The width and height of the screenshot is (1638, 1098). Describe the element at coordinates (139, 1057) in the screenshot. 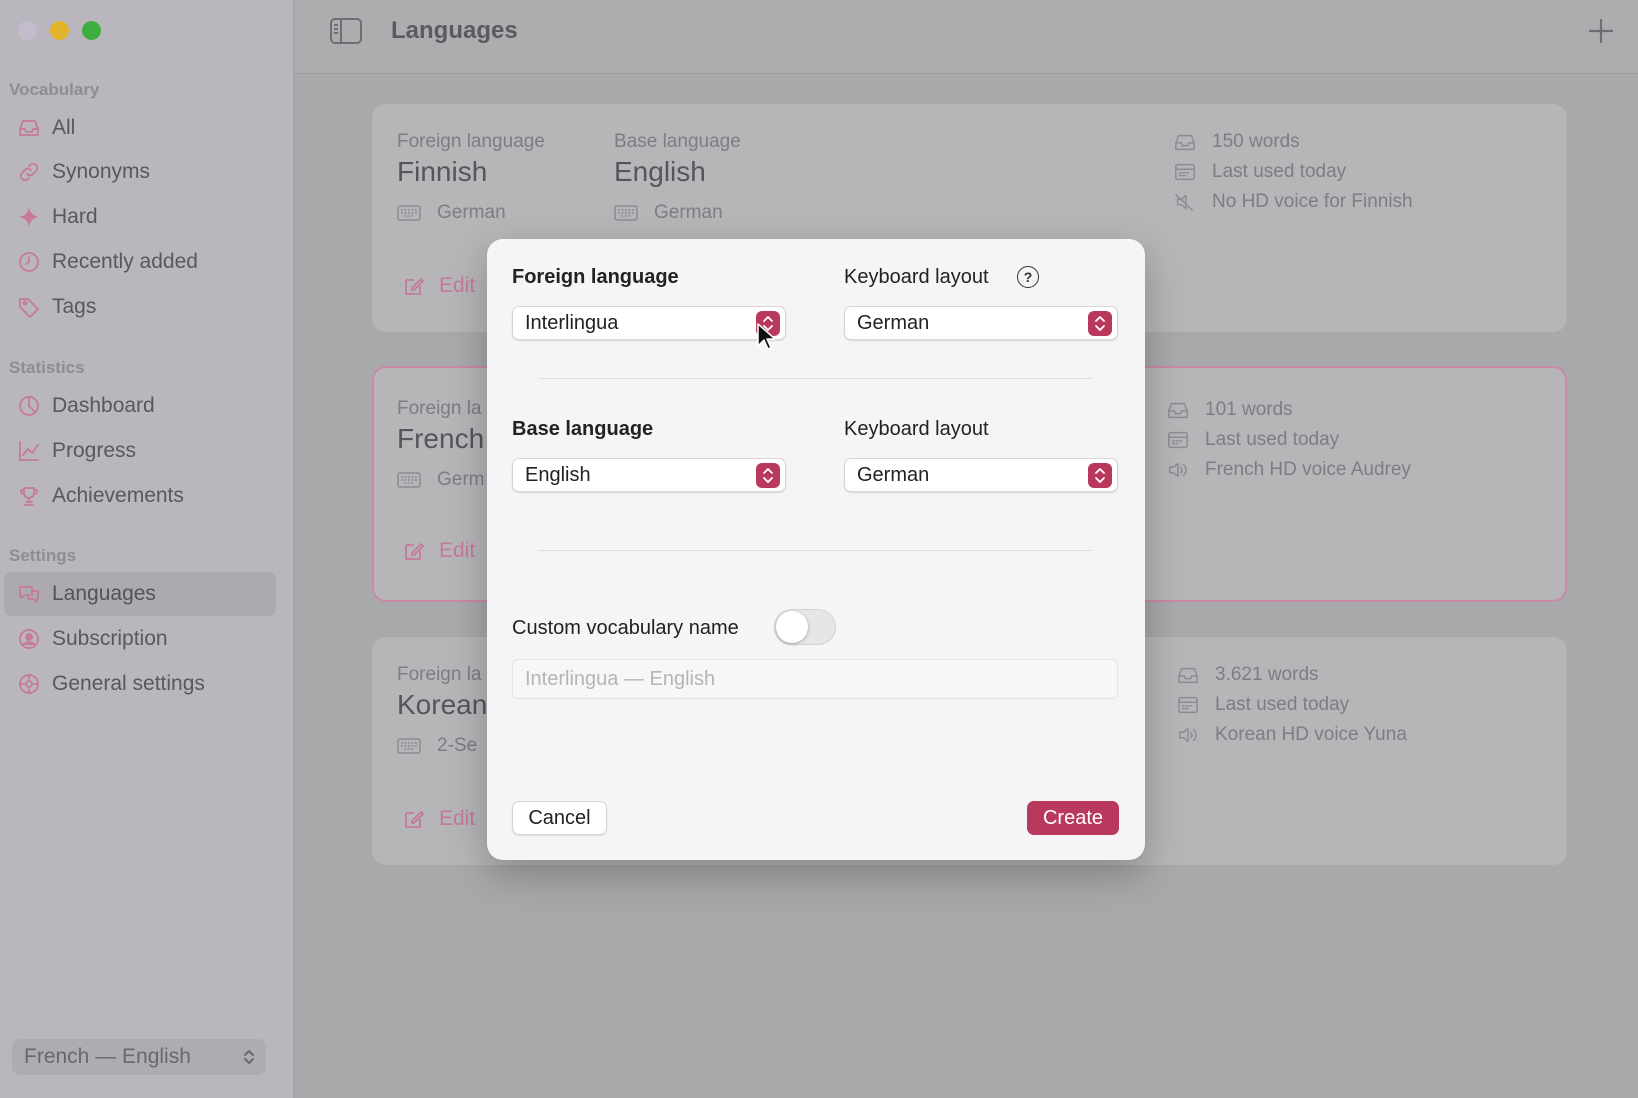

I see `vocabulary-select: French — English` at that location.